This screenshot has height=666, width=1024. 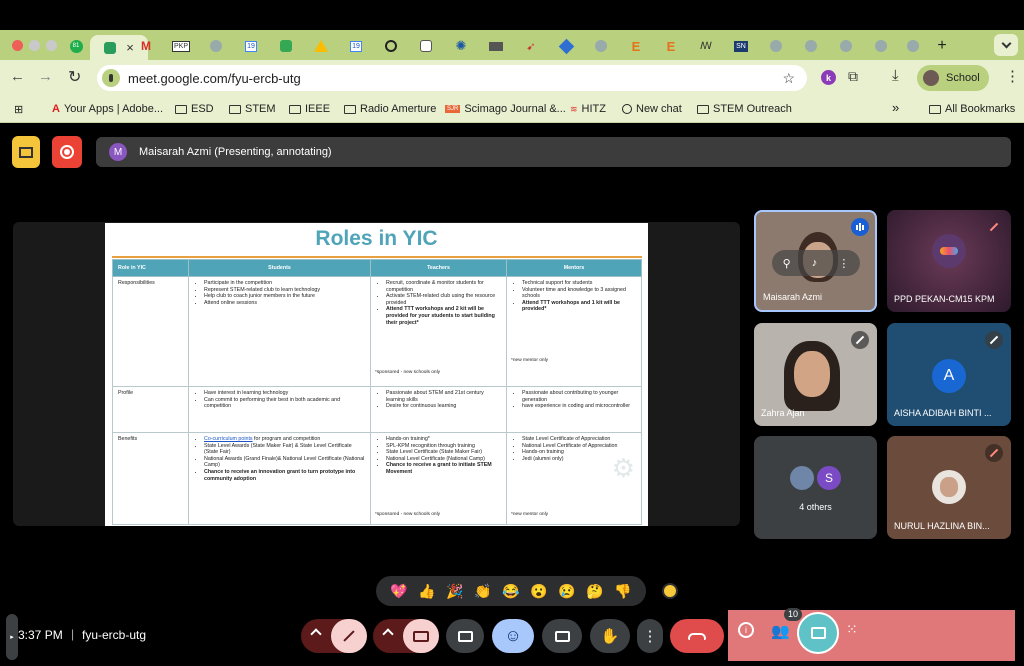 I want to click on close-window-button, so click(x=17, y=45).